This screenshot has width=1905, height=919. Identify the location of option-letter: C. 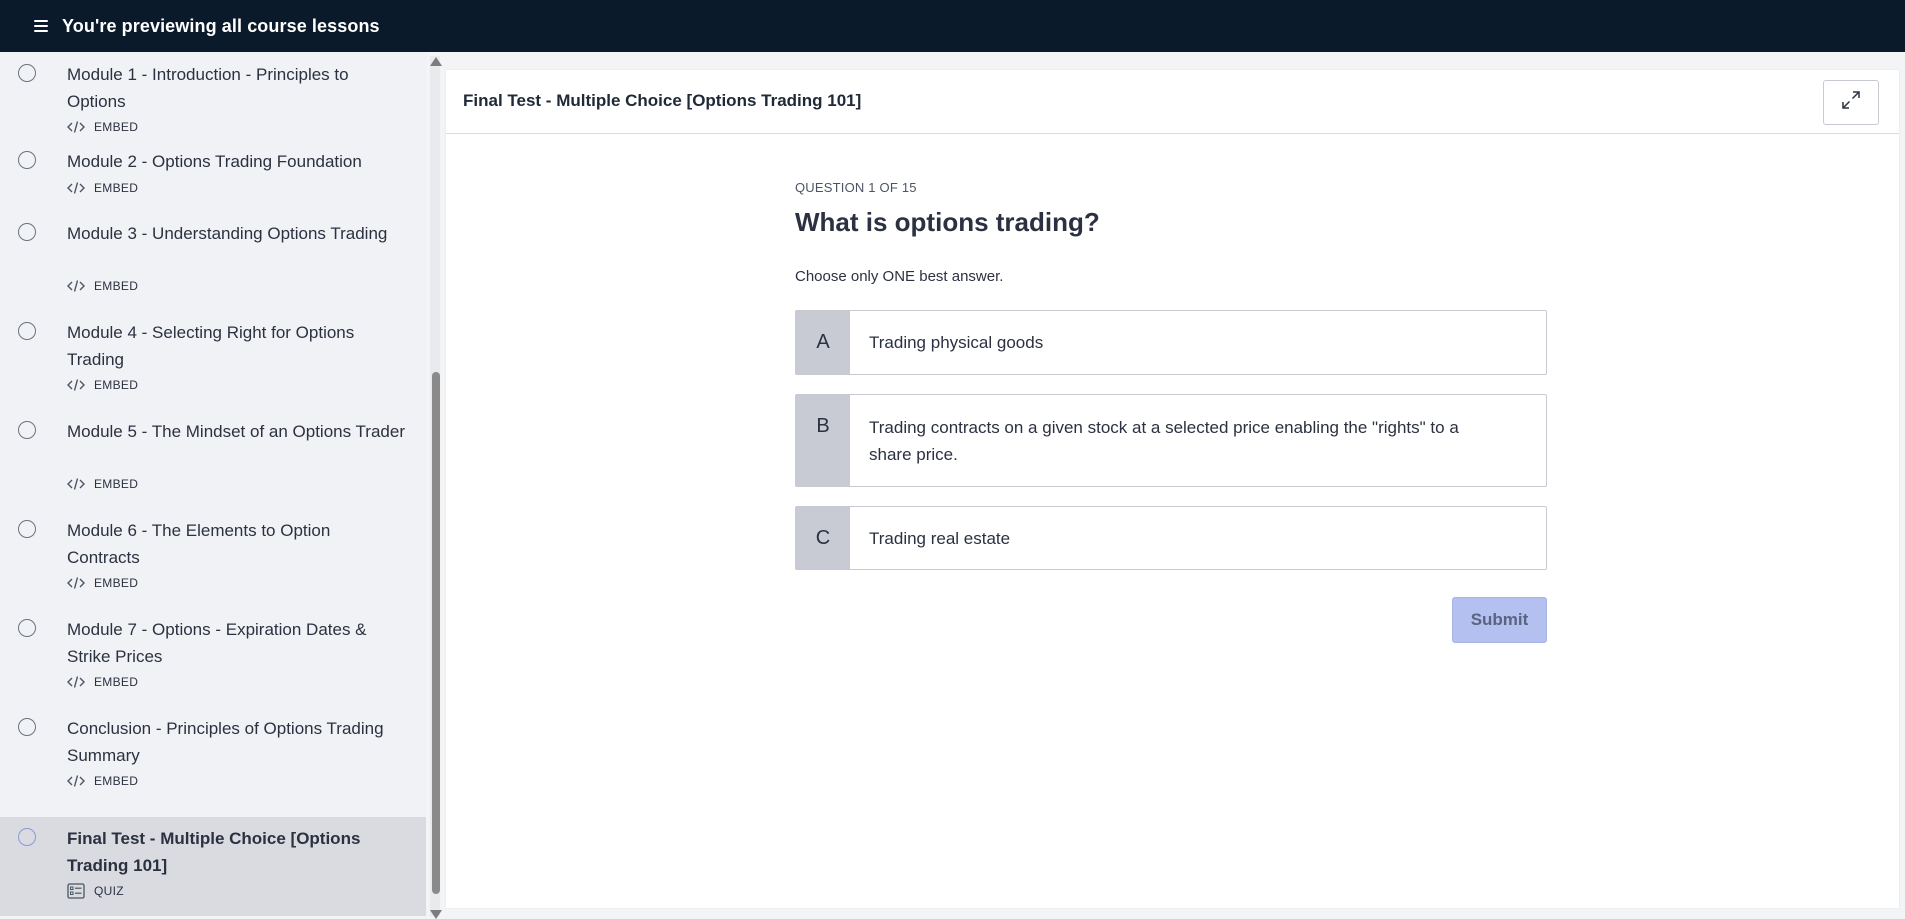
(823, 538).